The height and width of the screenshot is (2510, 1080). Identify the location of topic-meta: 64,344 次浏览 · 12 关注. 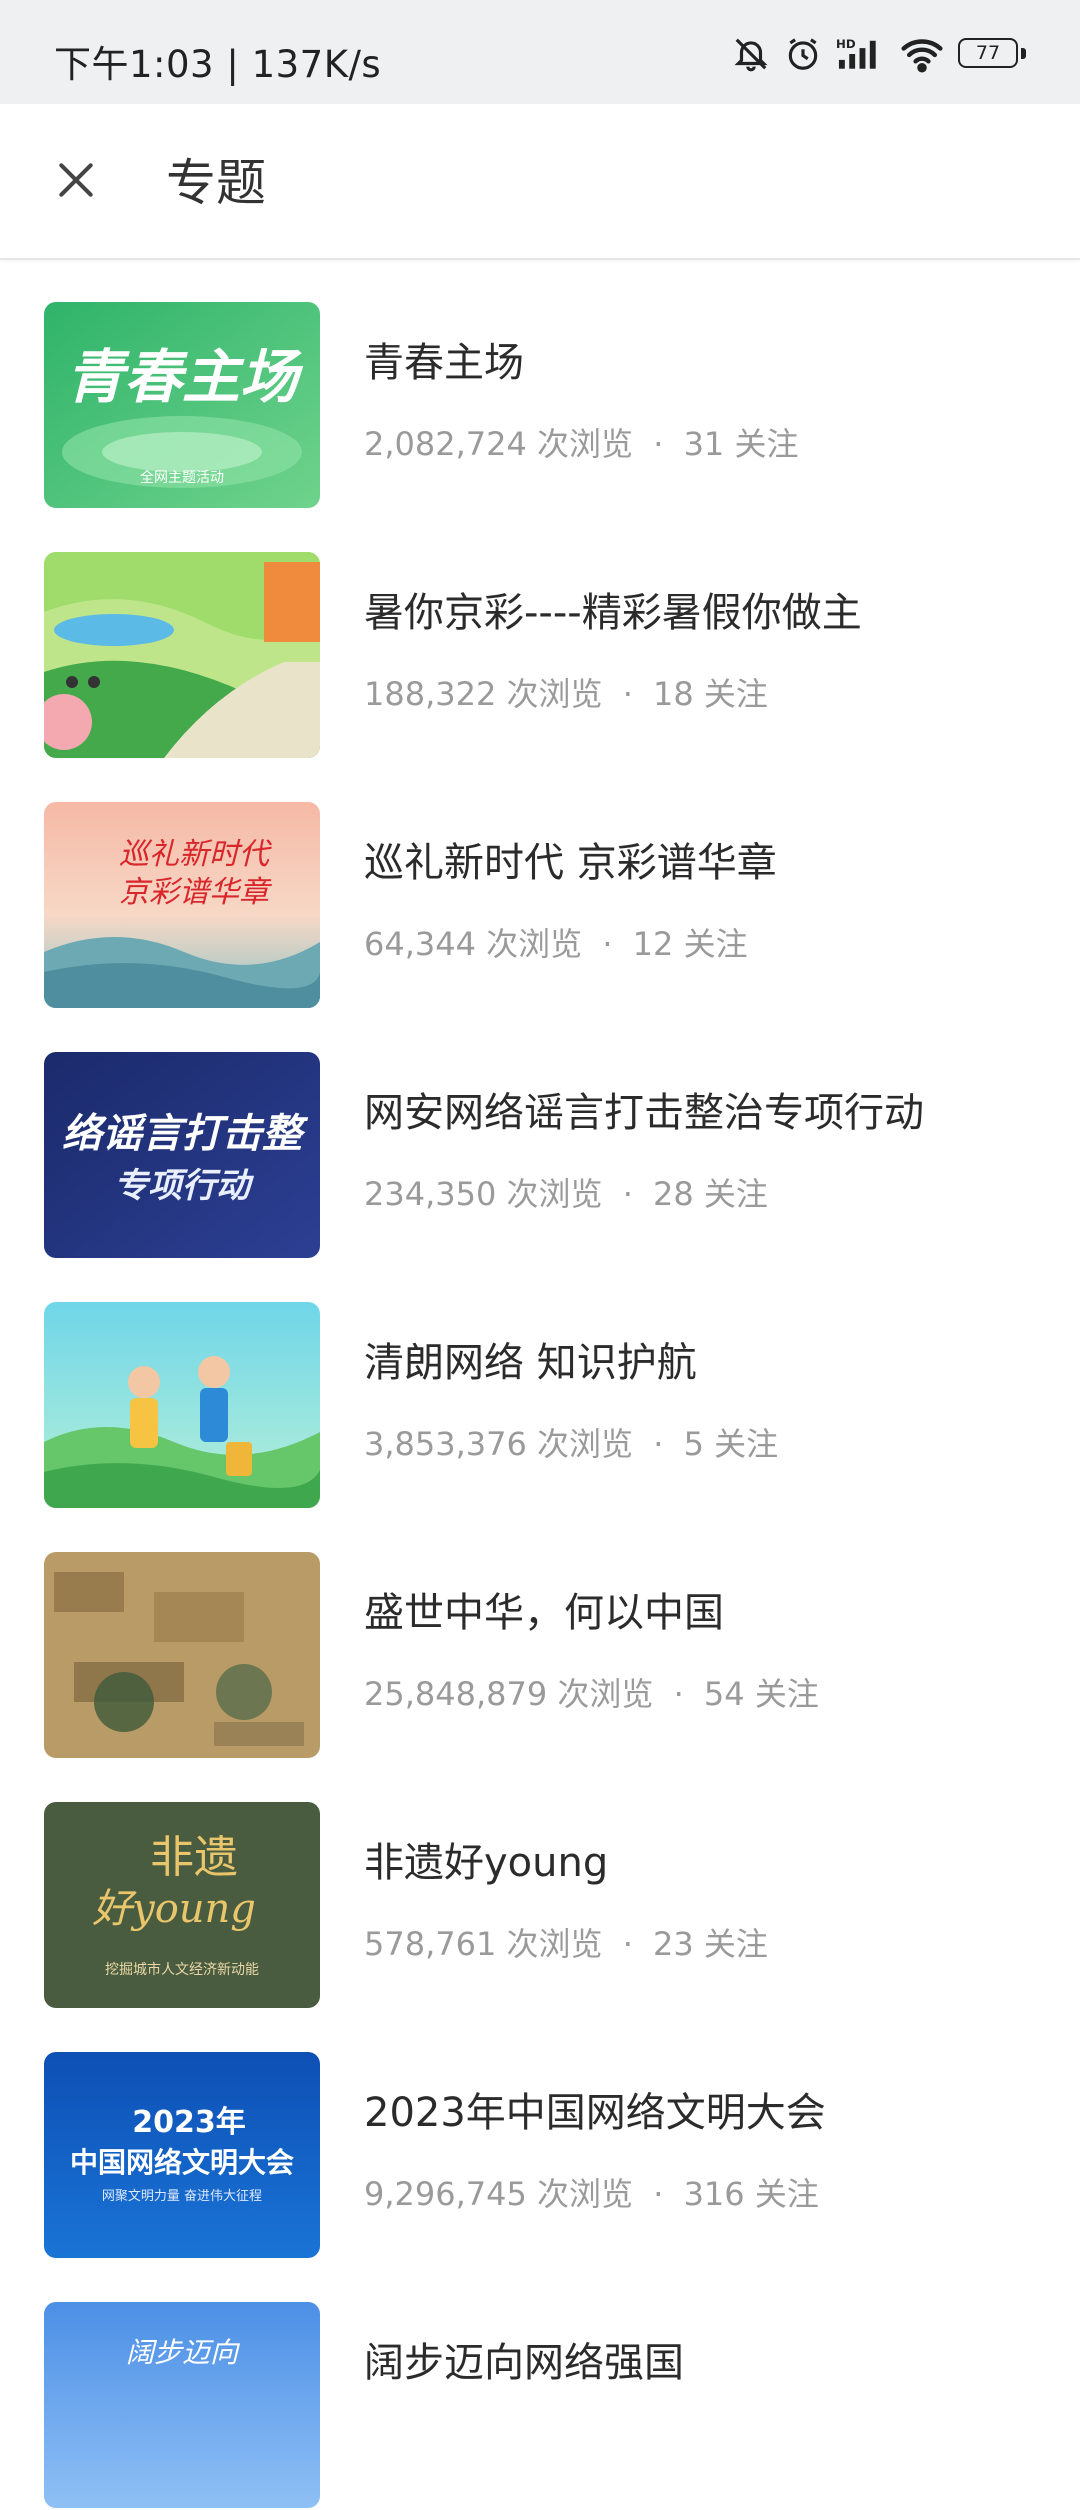
(556, 944).